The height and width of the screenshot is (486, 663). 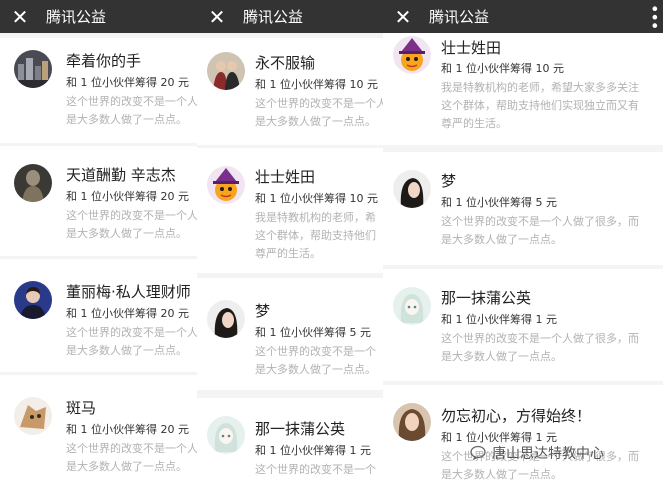 What do you see at coordinates (315, 217) in the screenshot?
I see `donor-message-line-1: 我是特教机构的老师，希` at bounding box center [315, 217].